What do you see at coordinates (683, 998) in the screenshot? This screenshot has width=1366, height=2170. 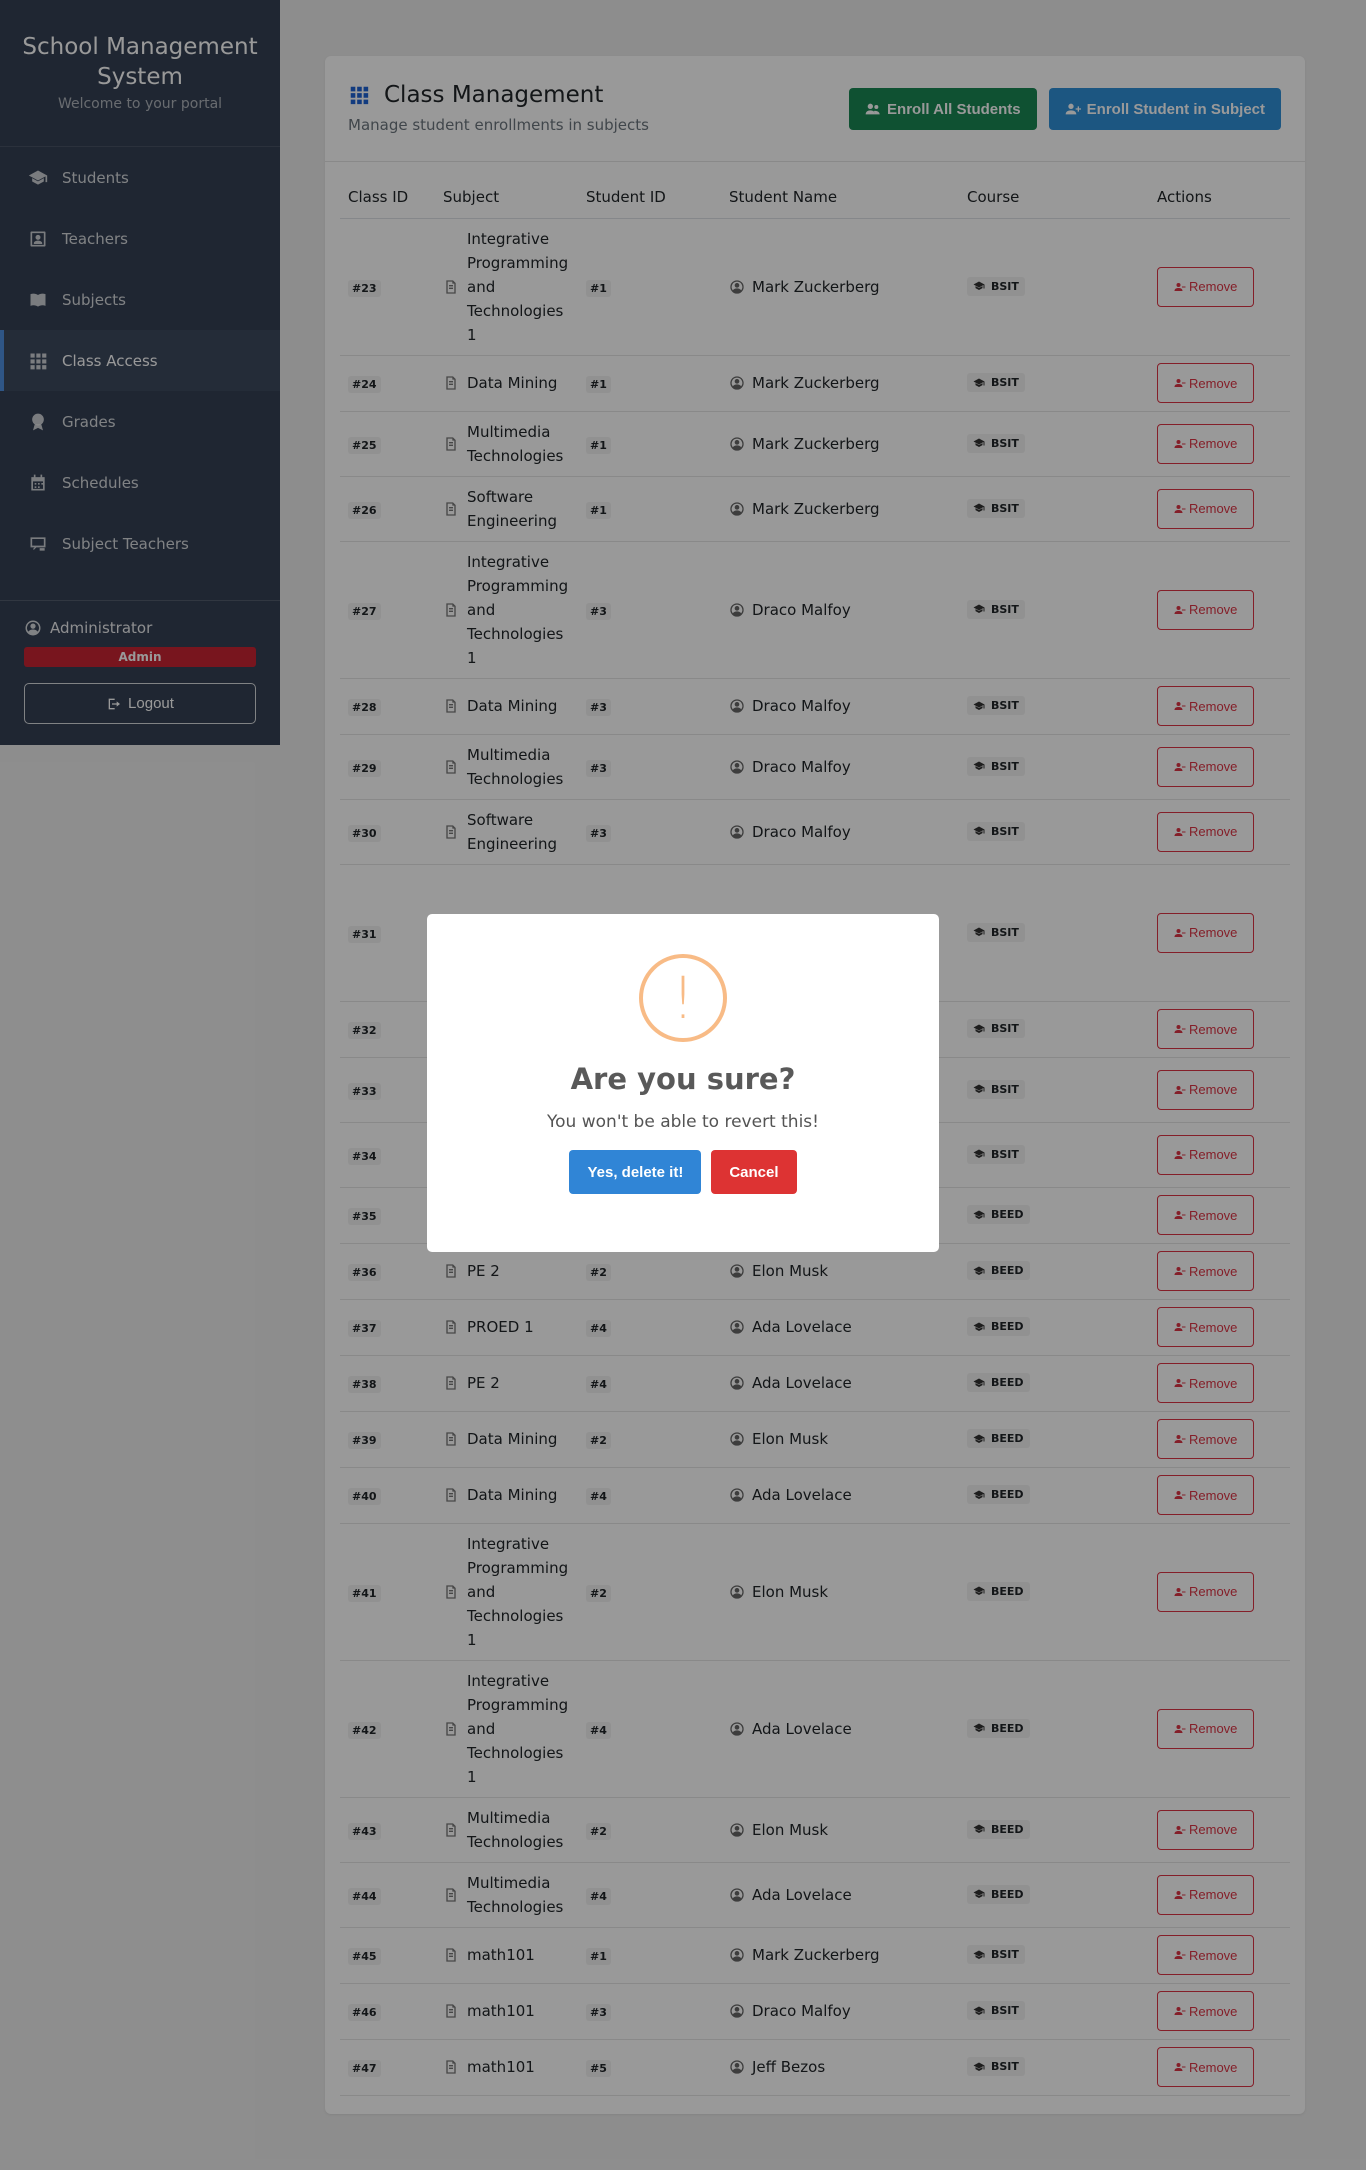 I see `warning-icon: !` at bounding box center [683, 998].